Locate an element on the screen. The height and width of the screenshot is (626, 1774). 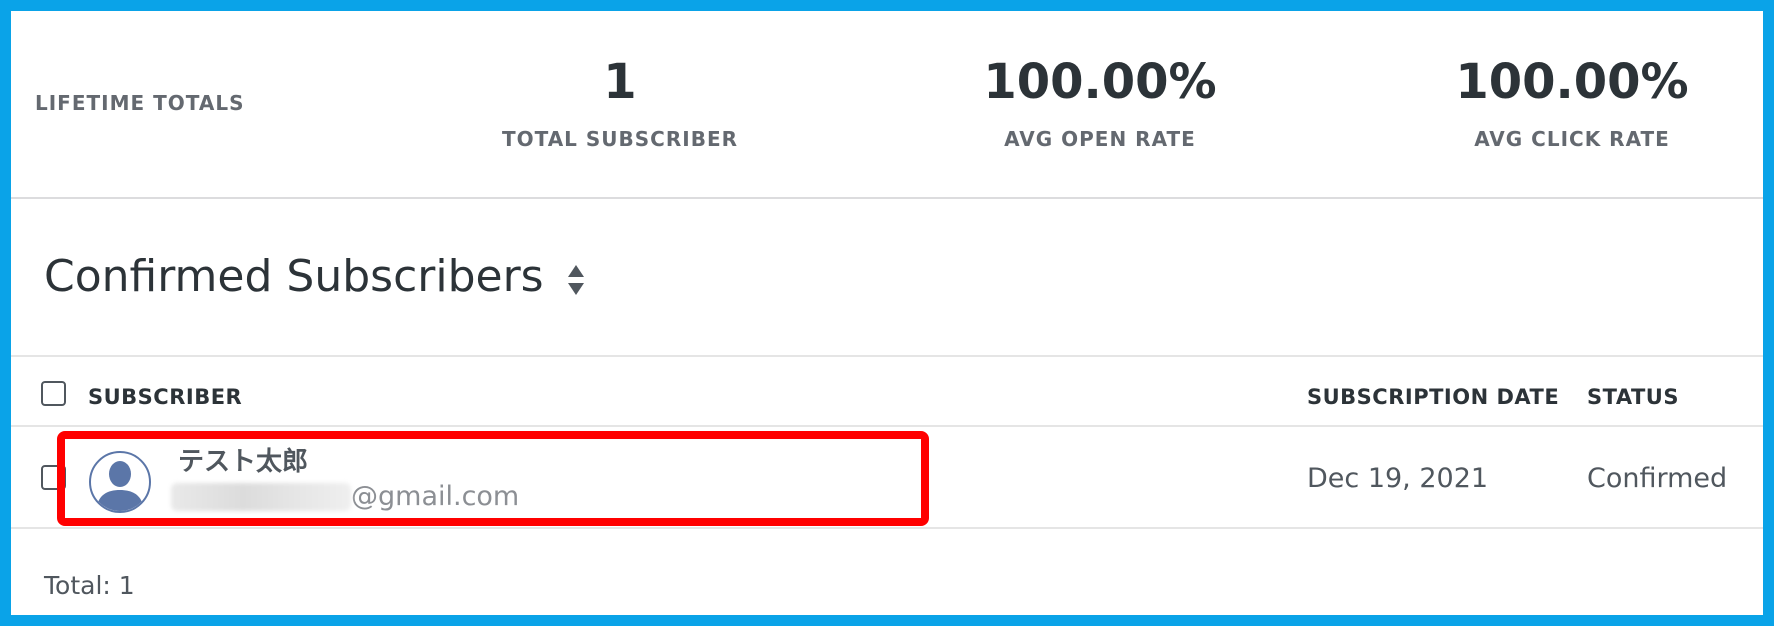
stat-label: AVG OPEN RATE is located at coordinates (1100, 139).